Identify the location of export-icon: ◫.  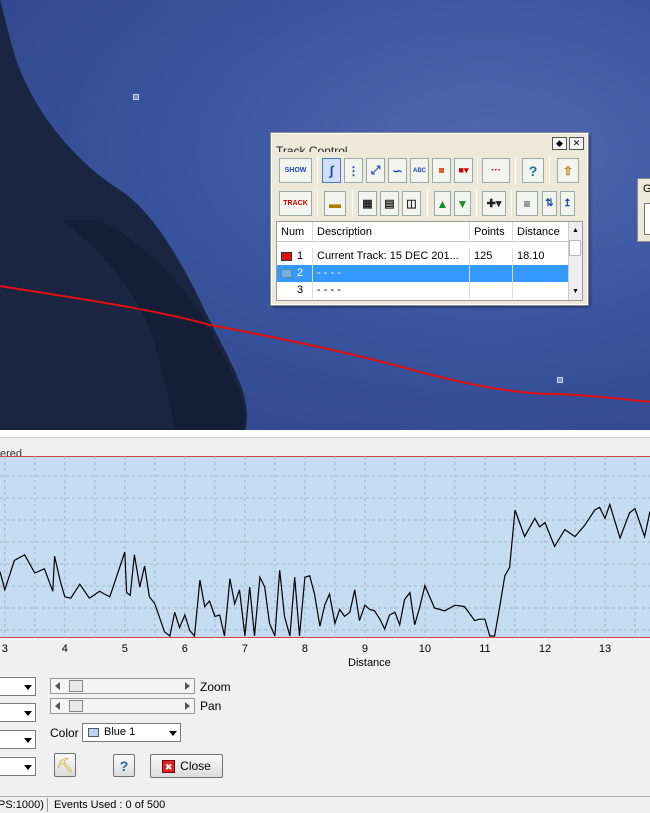
(411, 204).